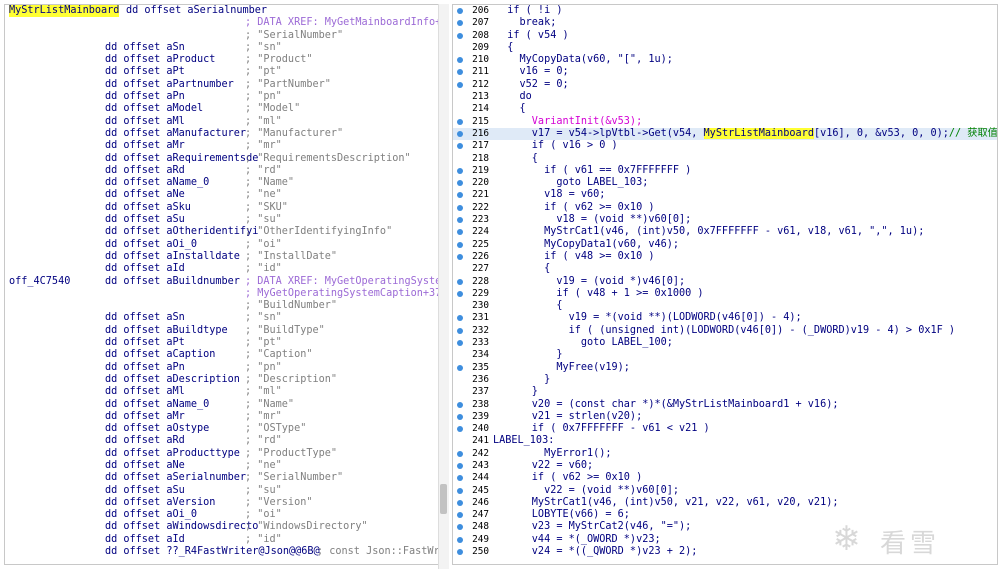 Image resolution: width=1000 pixels, height=579 pixels. I want to click on pseudocode-line: 210 MyCopyData(v60, "[", 1u);, so click(725, 60).